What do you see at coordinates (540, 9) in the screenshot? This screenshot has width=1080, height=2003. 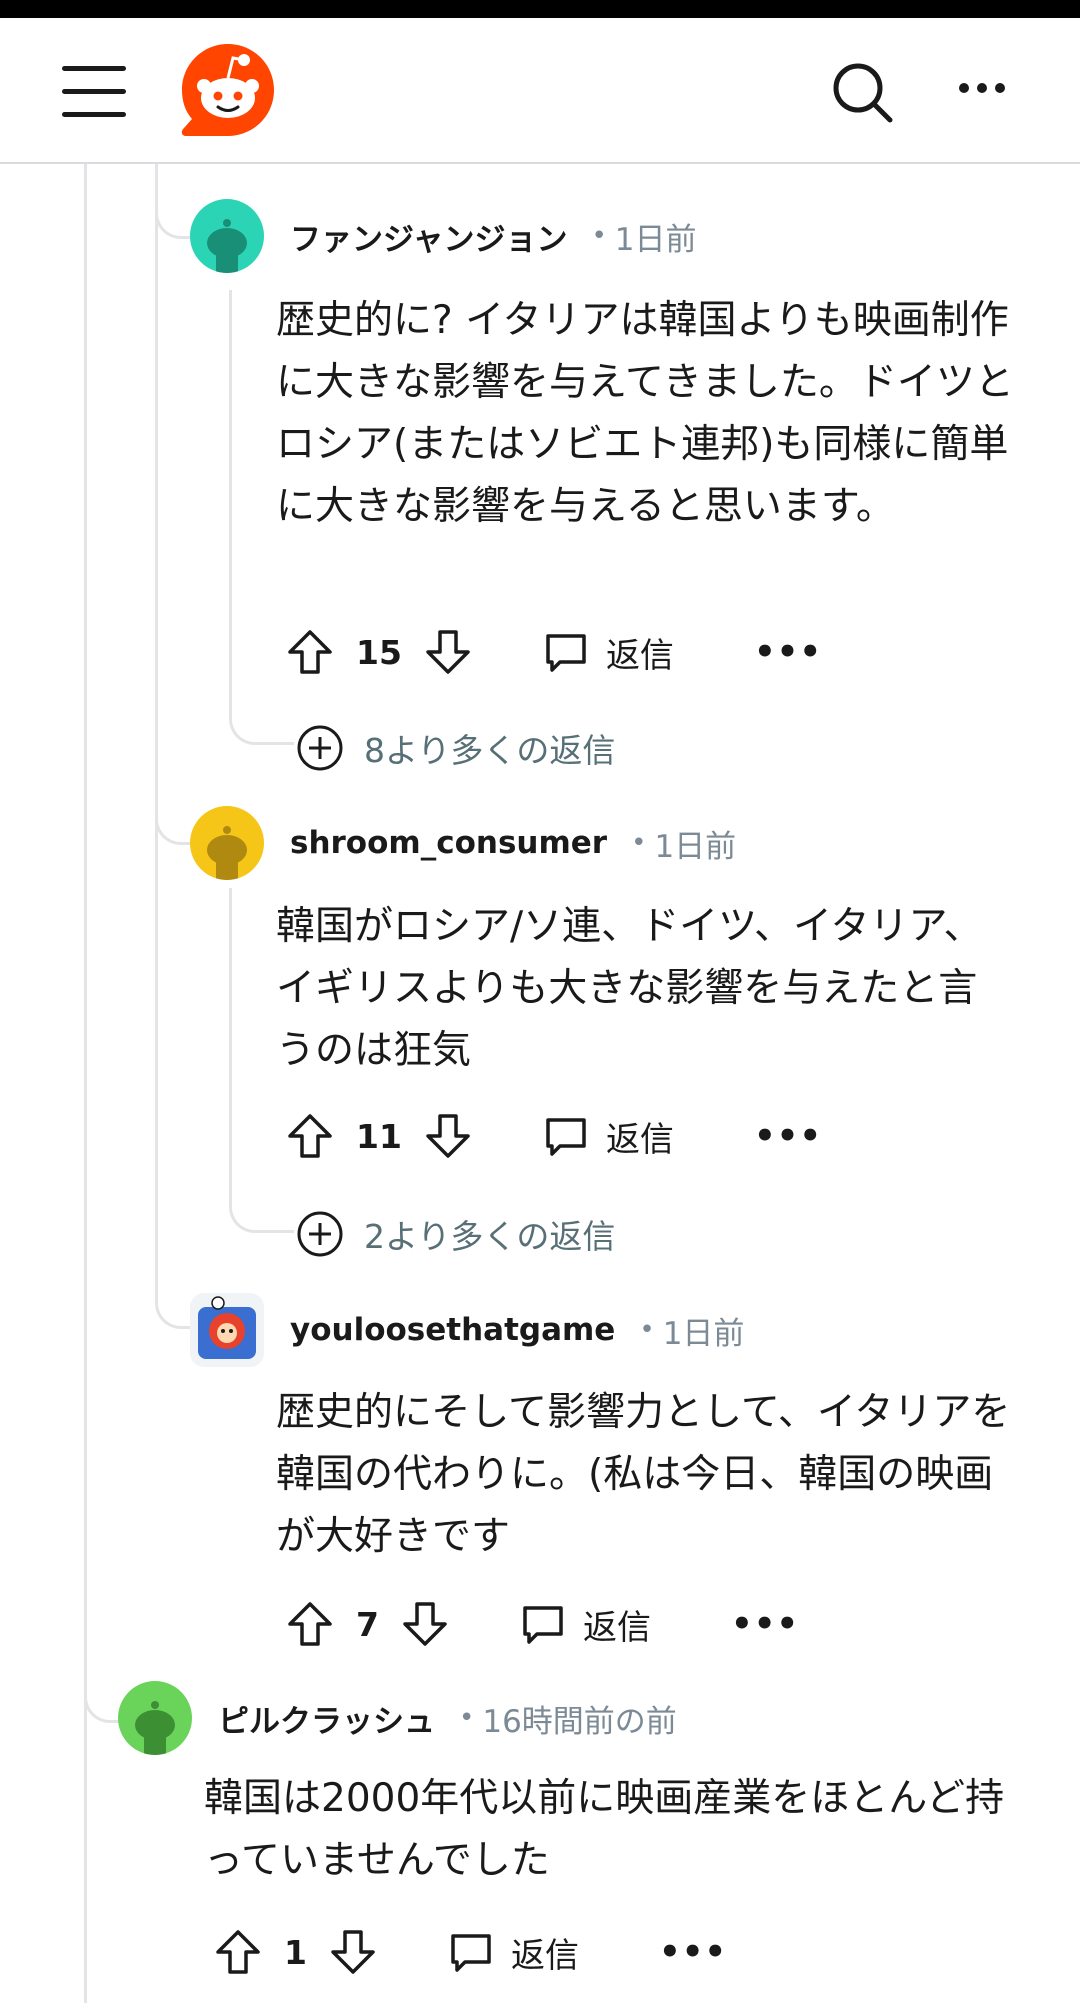 I see `status-bar` at bounding box center [540, 9].